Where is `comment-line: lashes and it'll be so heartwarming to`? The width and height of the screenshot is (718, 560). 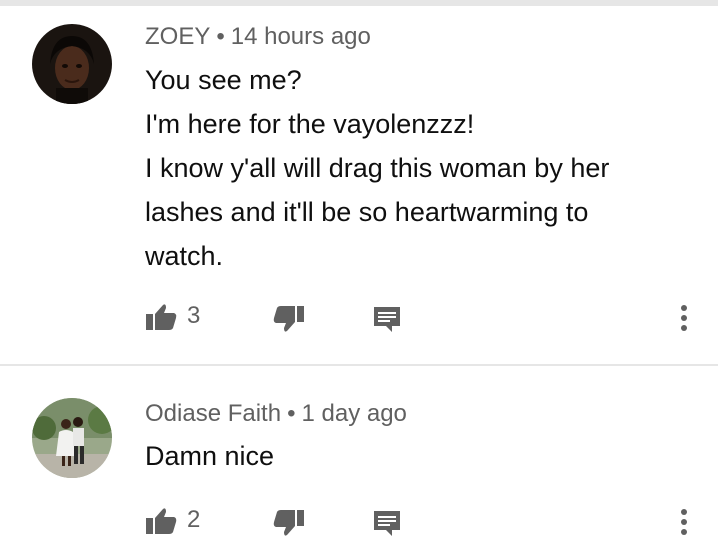 comment-line: lashes and it'll be so heartwarming to is located at coordinates (367, 212).